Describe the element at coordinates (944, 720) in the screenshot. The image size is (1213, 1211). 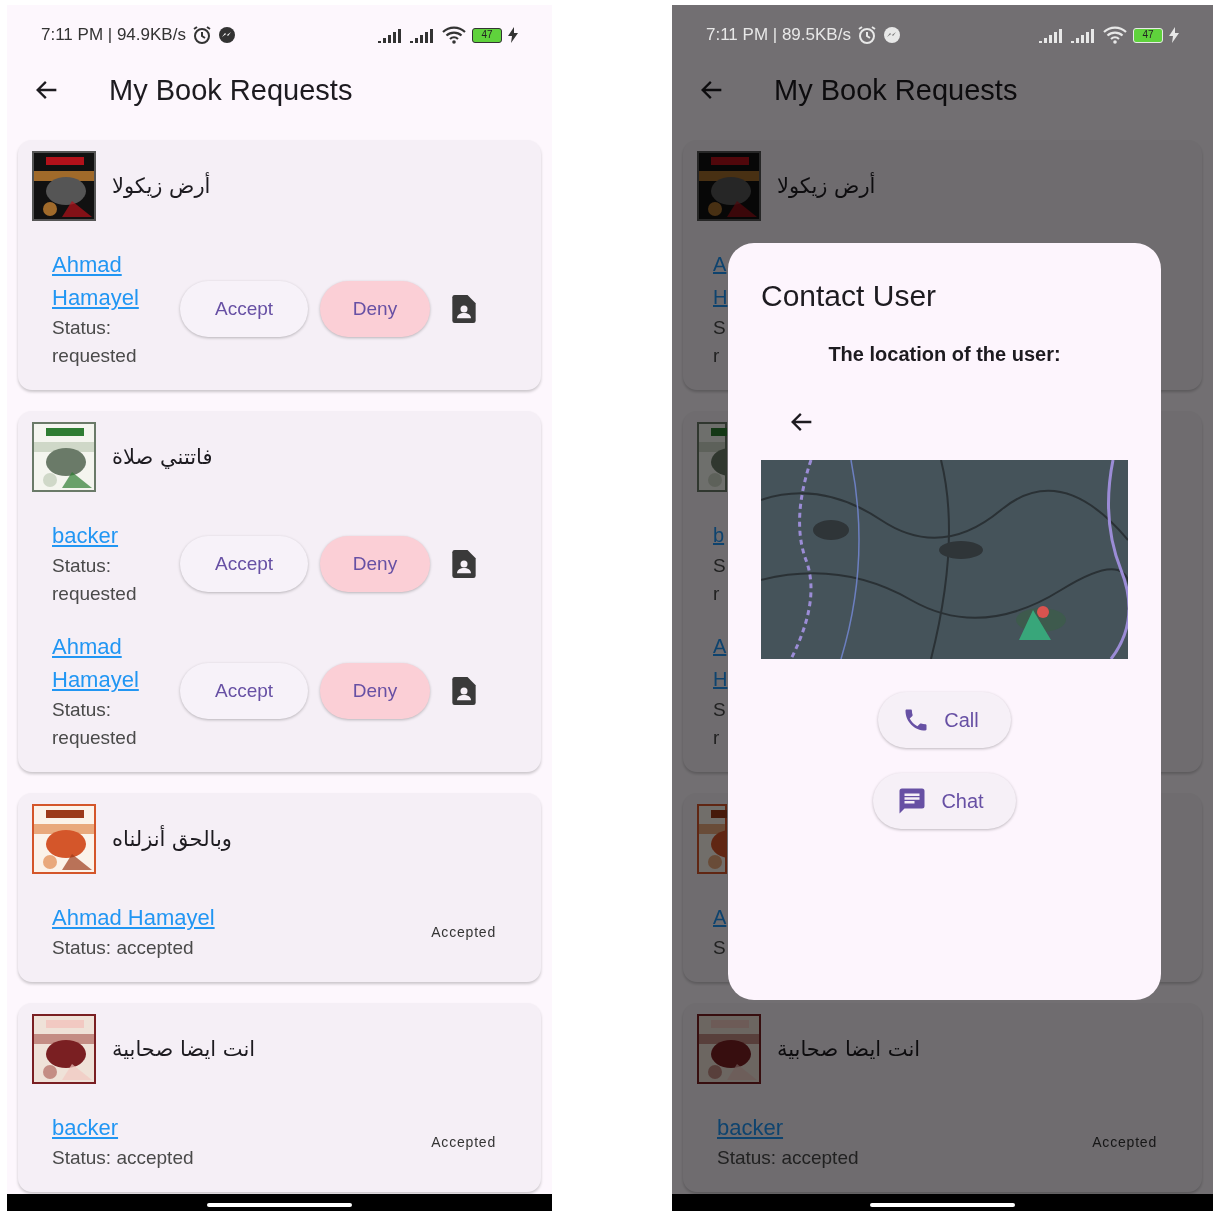
I see `call-button: Call` at that location.